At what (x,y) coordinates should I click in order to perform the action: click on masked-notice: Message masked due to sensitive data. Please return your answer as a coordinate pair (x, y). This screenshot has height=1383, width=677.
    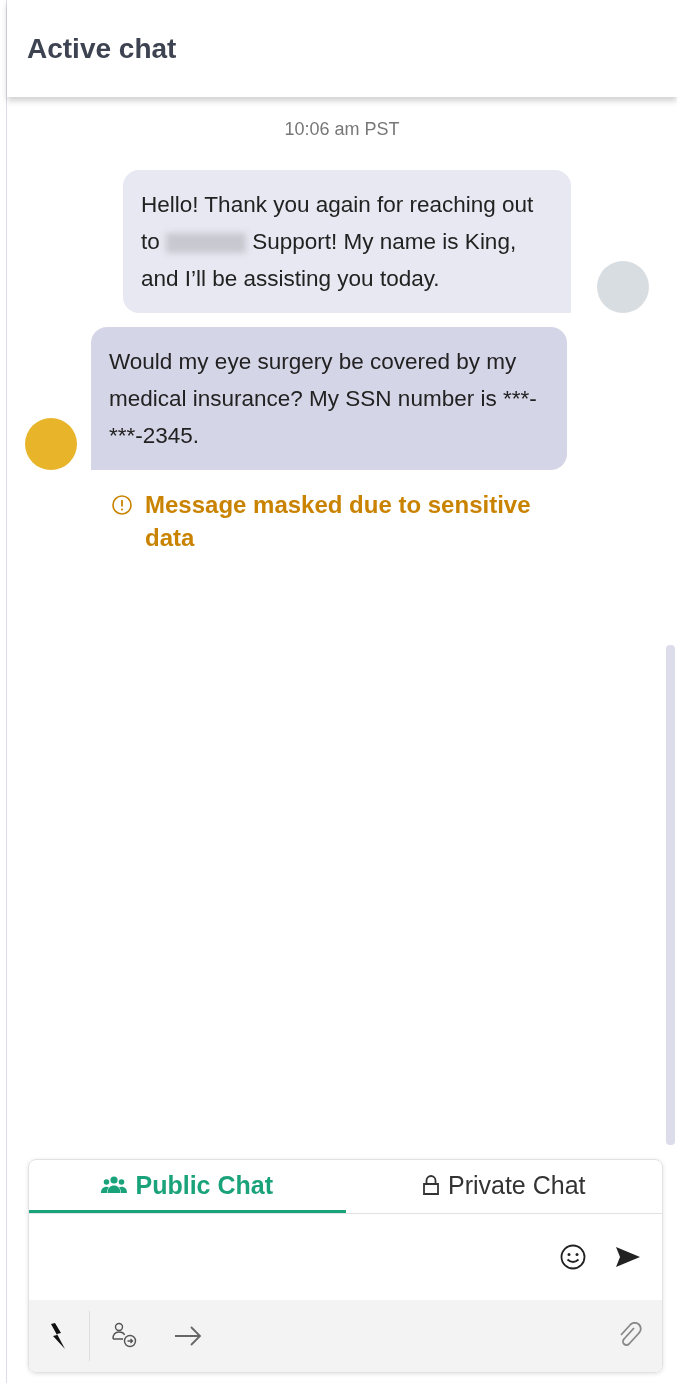
    Looking at the image, I should click on (338, 521).